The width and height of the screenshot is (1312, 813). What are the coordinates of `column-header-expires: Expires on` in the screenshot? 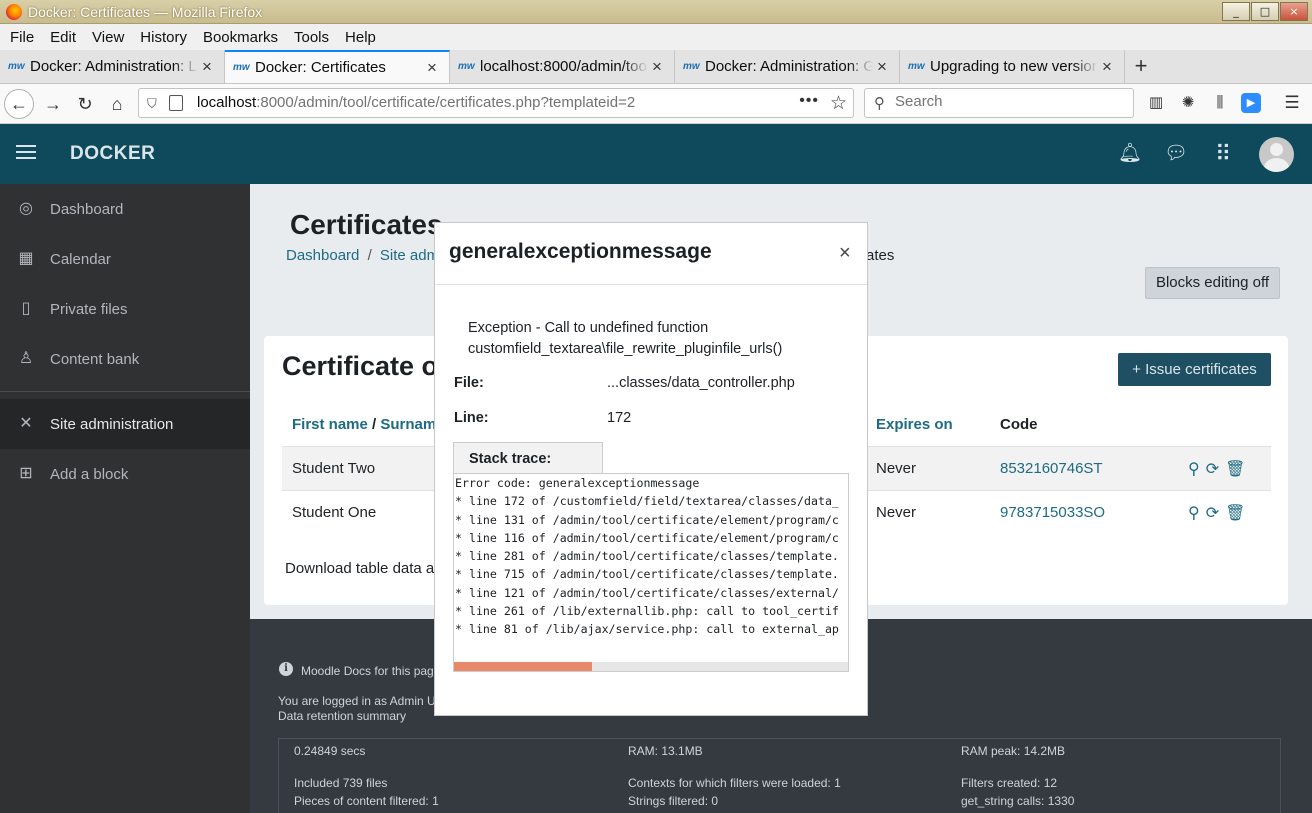 It's located at (914, 424).